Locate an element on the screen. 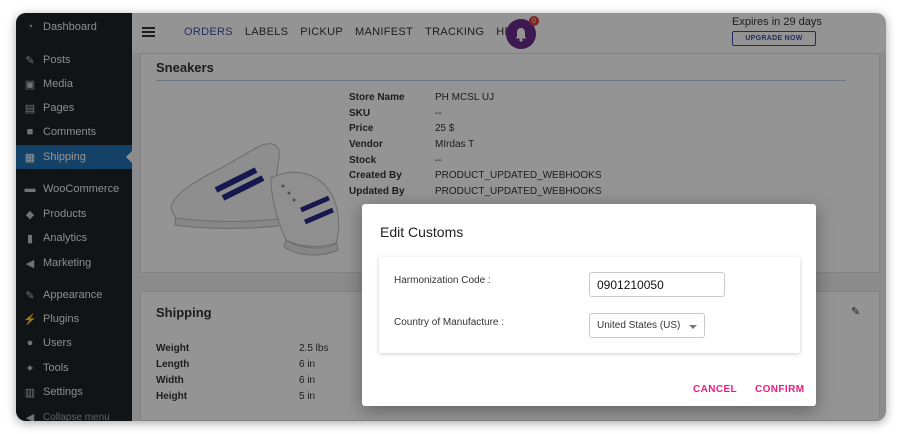 The width and height of the screenshot is (900, 434). hs-code-label: Harmonization Code : is located at coordinates (442, 280).